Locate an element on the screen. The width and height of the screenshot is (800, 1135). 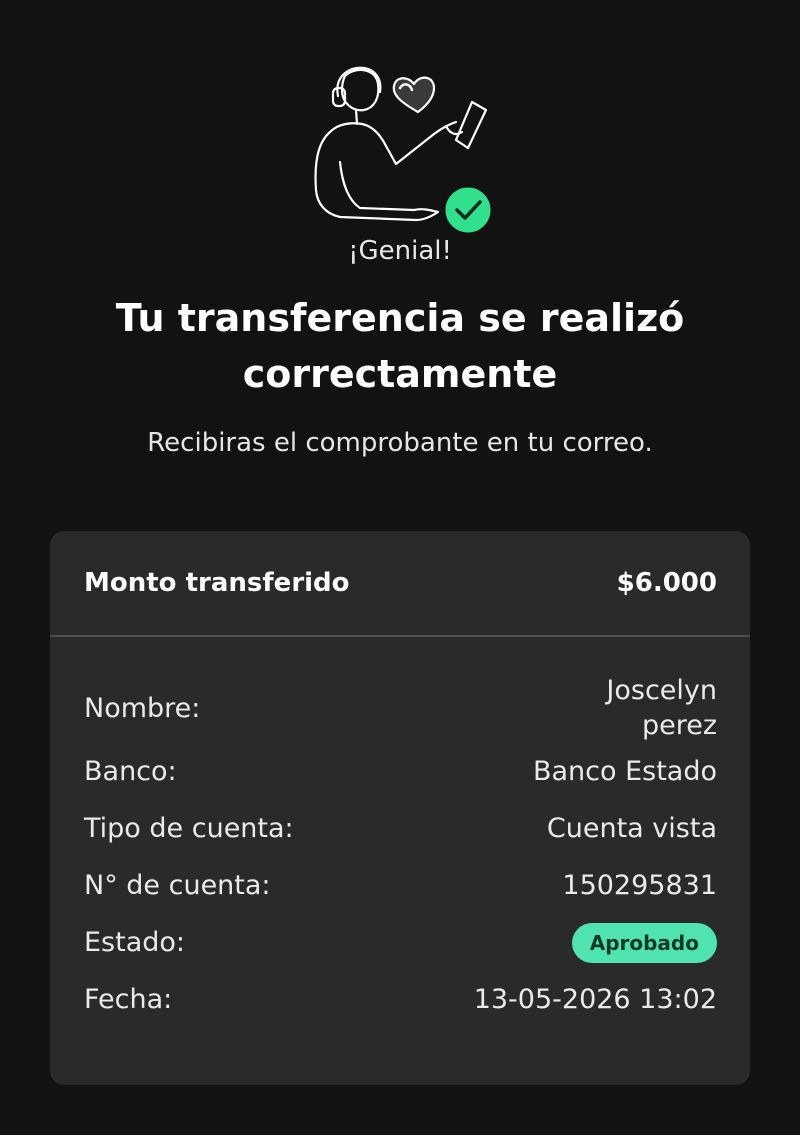
phone-icon is located at coordinates (471, 125).